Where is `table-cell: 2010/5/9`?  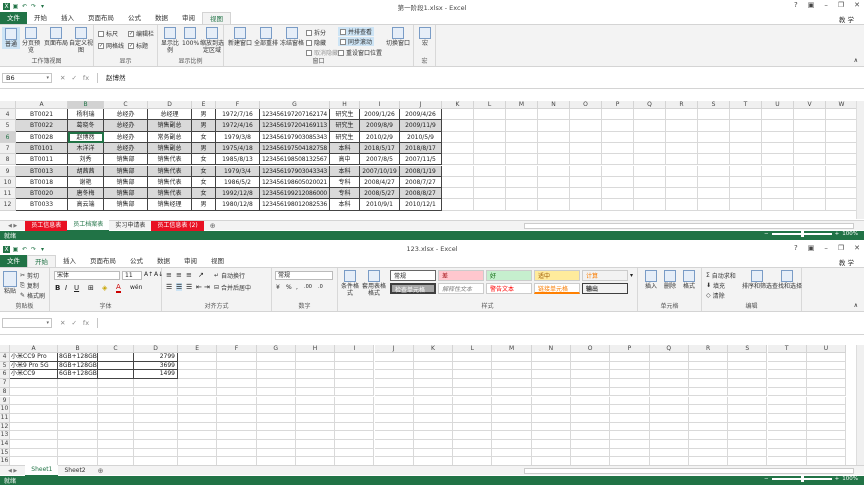 table-cell: 2010/5/9 is located at coordinates (421, 137).